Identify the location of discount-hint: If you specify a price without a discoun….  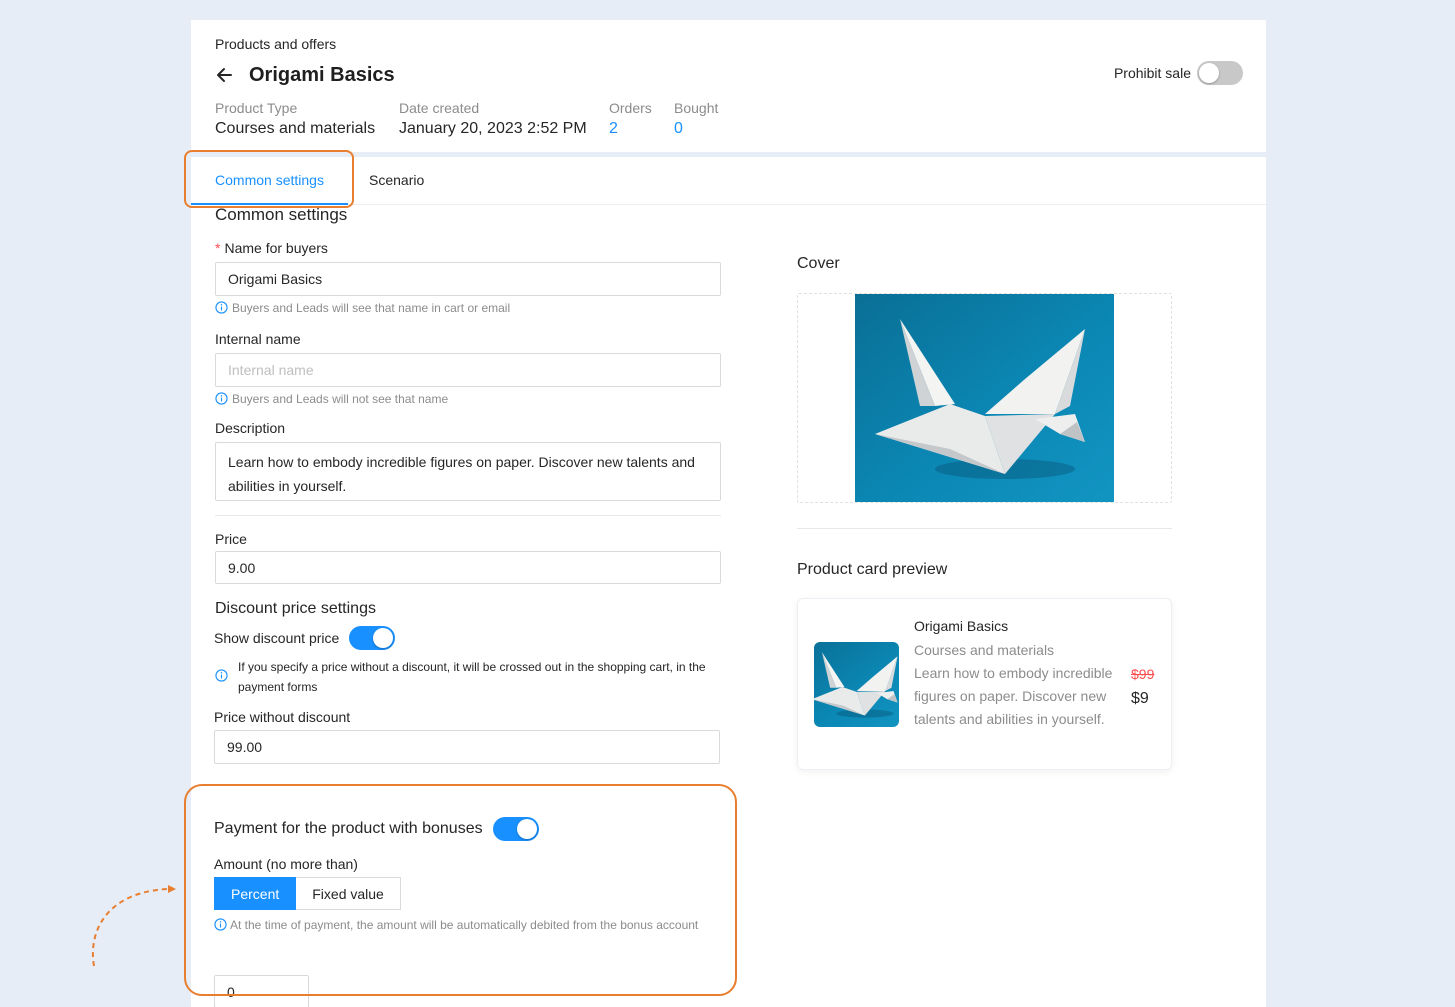
(470, 677).